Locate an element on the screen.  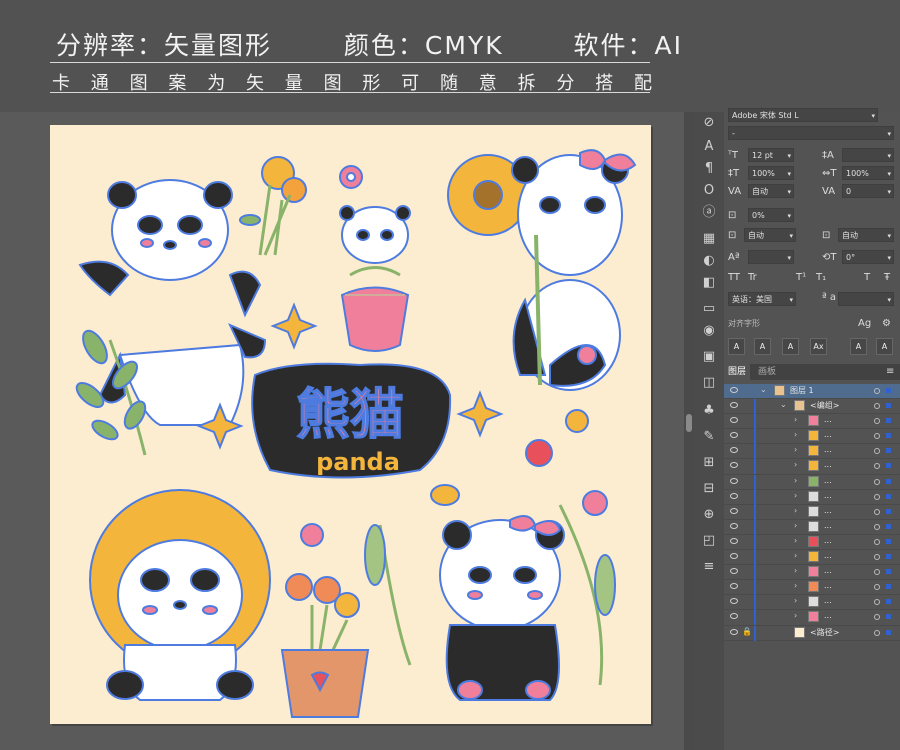
color-icon: ◐ is located at coordinates (709, 261).